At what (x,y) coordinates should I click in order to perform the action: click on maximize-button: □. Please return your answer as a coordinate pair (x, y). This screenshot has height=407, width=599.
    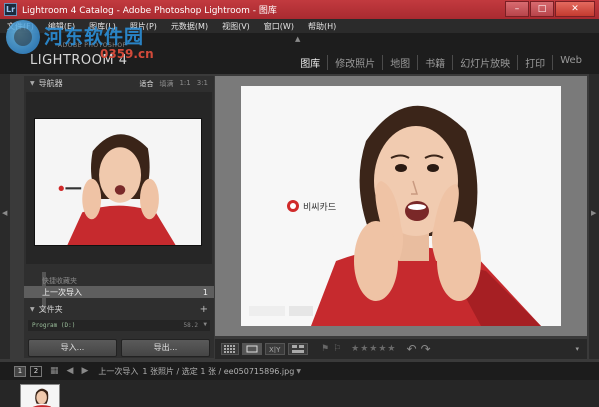
    Looking at the image, I should click on (542, 9).